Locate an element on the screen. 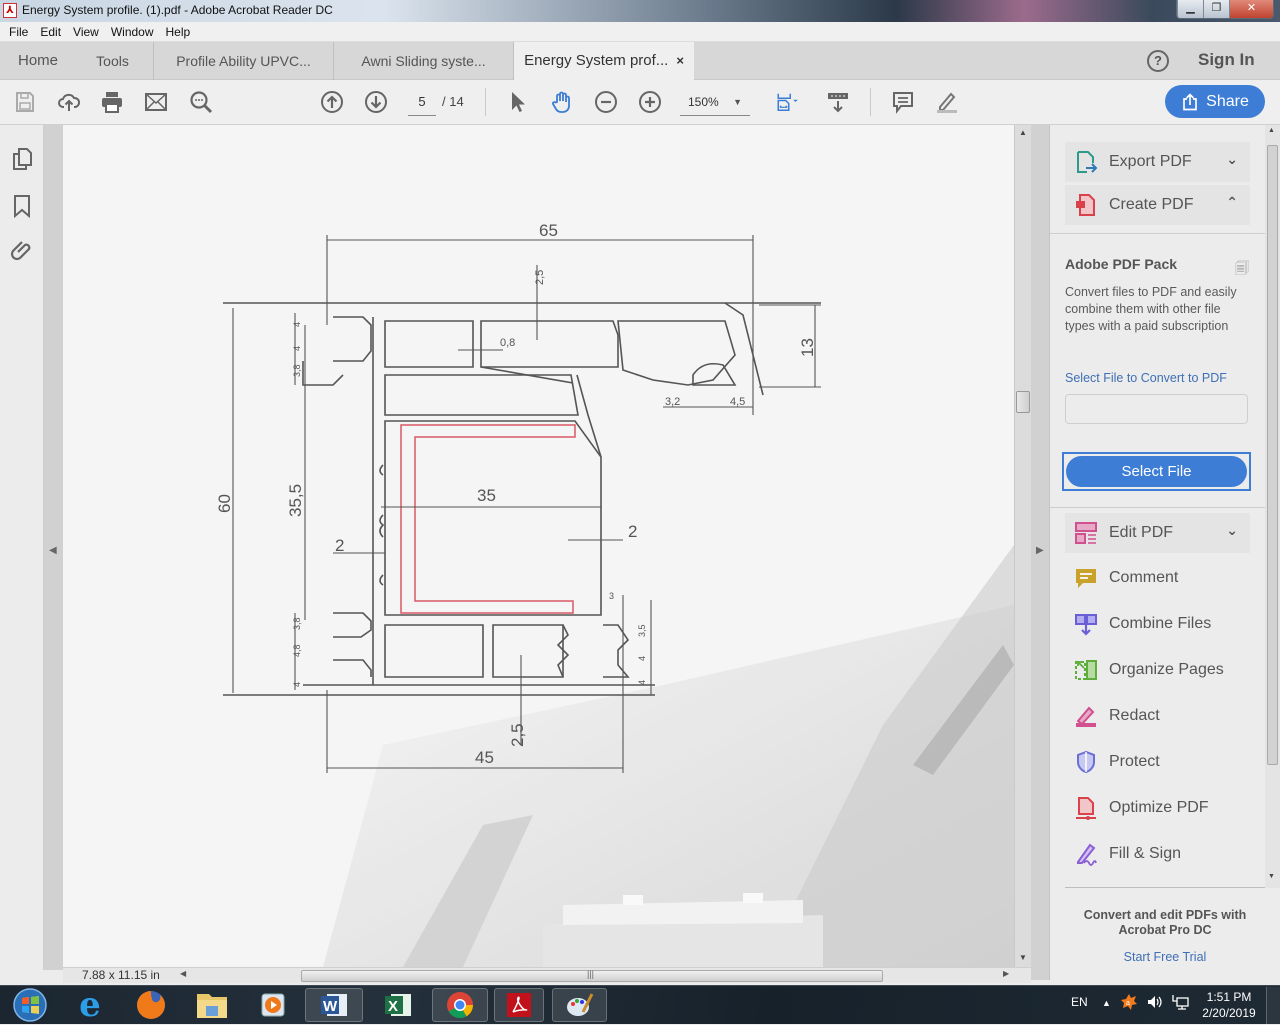 This screenshot has height=1025, width=1280. expand-left-pane-icon: ◀ is located at coordinates (53, 550).